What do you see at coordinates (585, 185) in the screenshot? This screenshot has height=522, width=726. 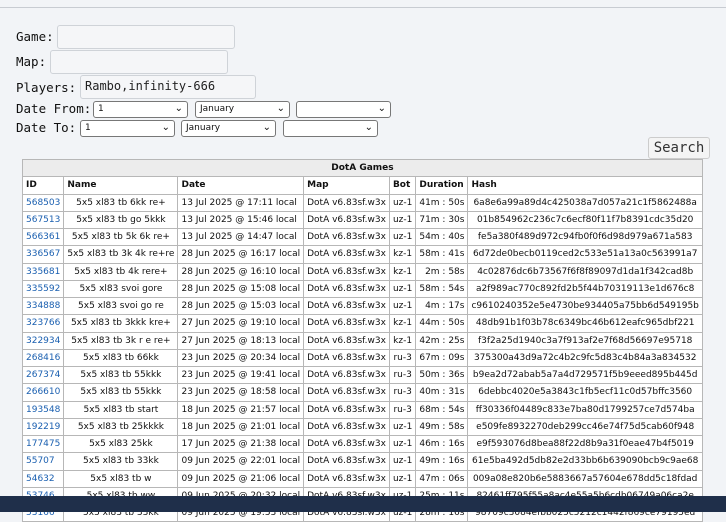 I see `column-header-hash: Hash` at bounding box center [585, 185].